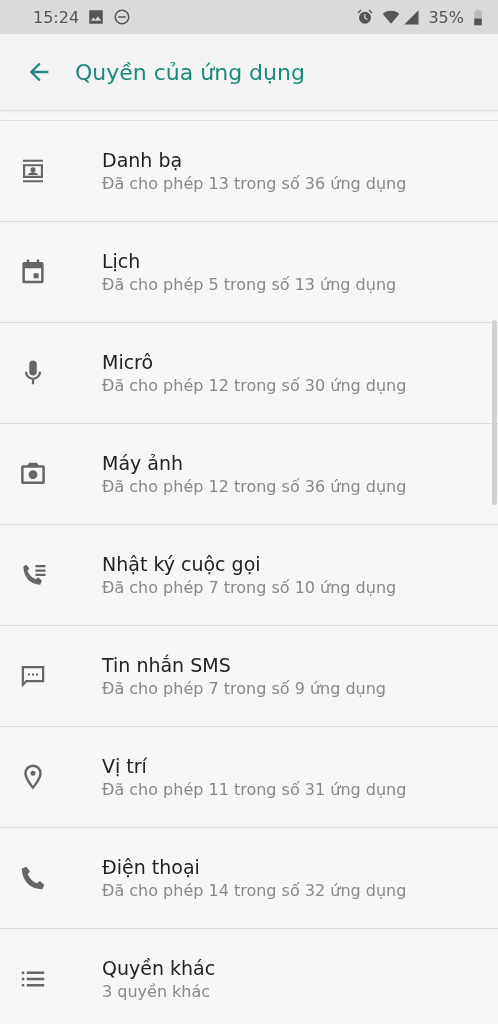 Image resolution: width=498 pixels, height=1024 pixels. Describe the element at coordinates (446, 17) in the screenshot. I see `battery-percentage: 35%` at that location.